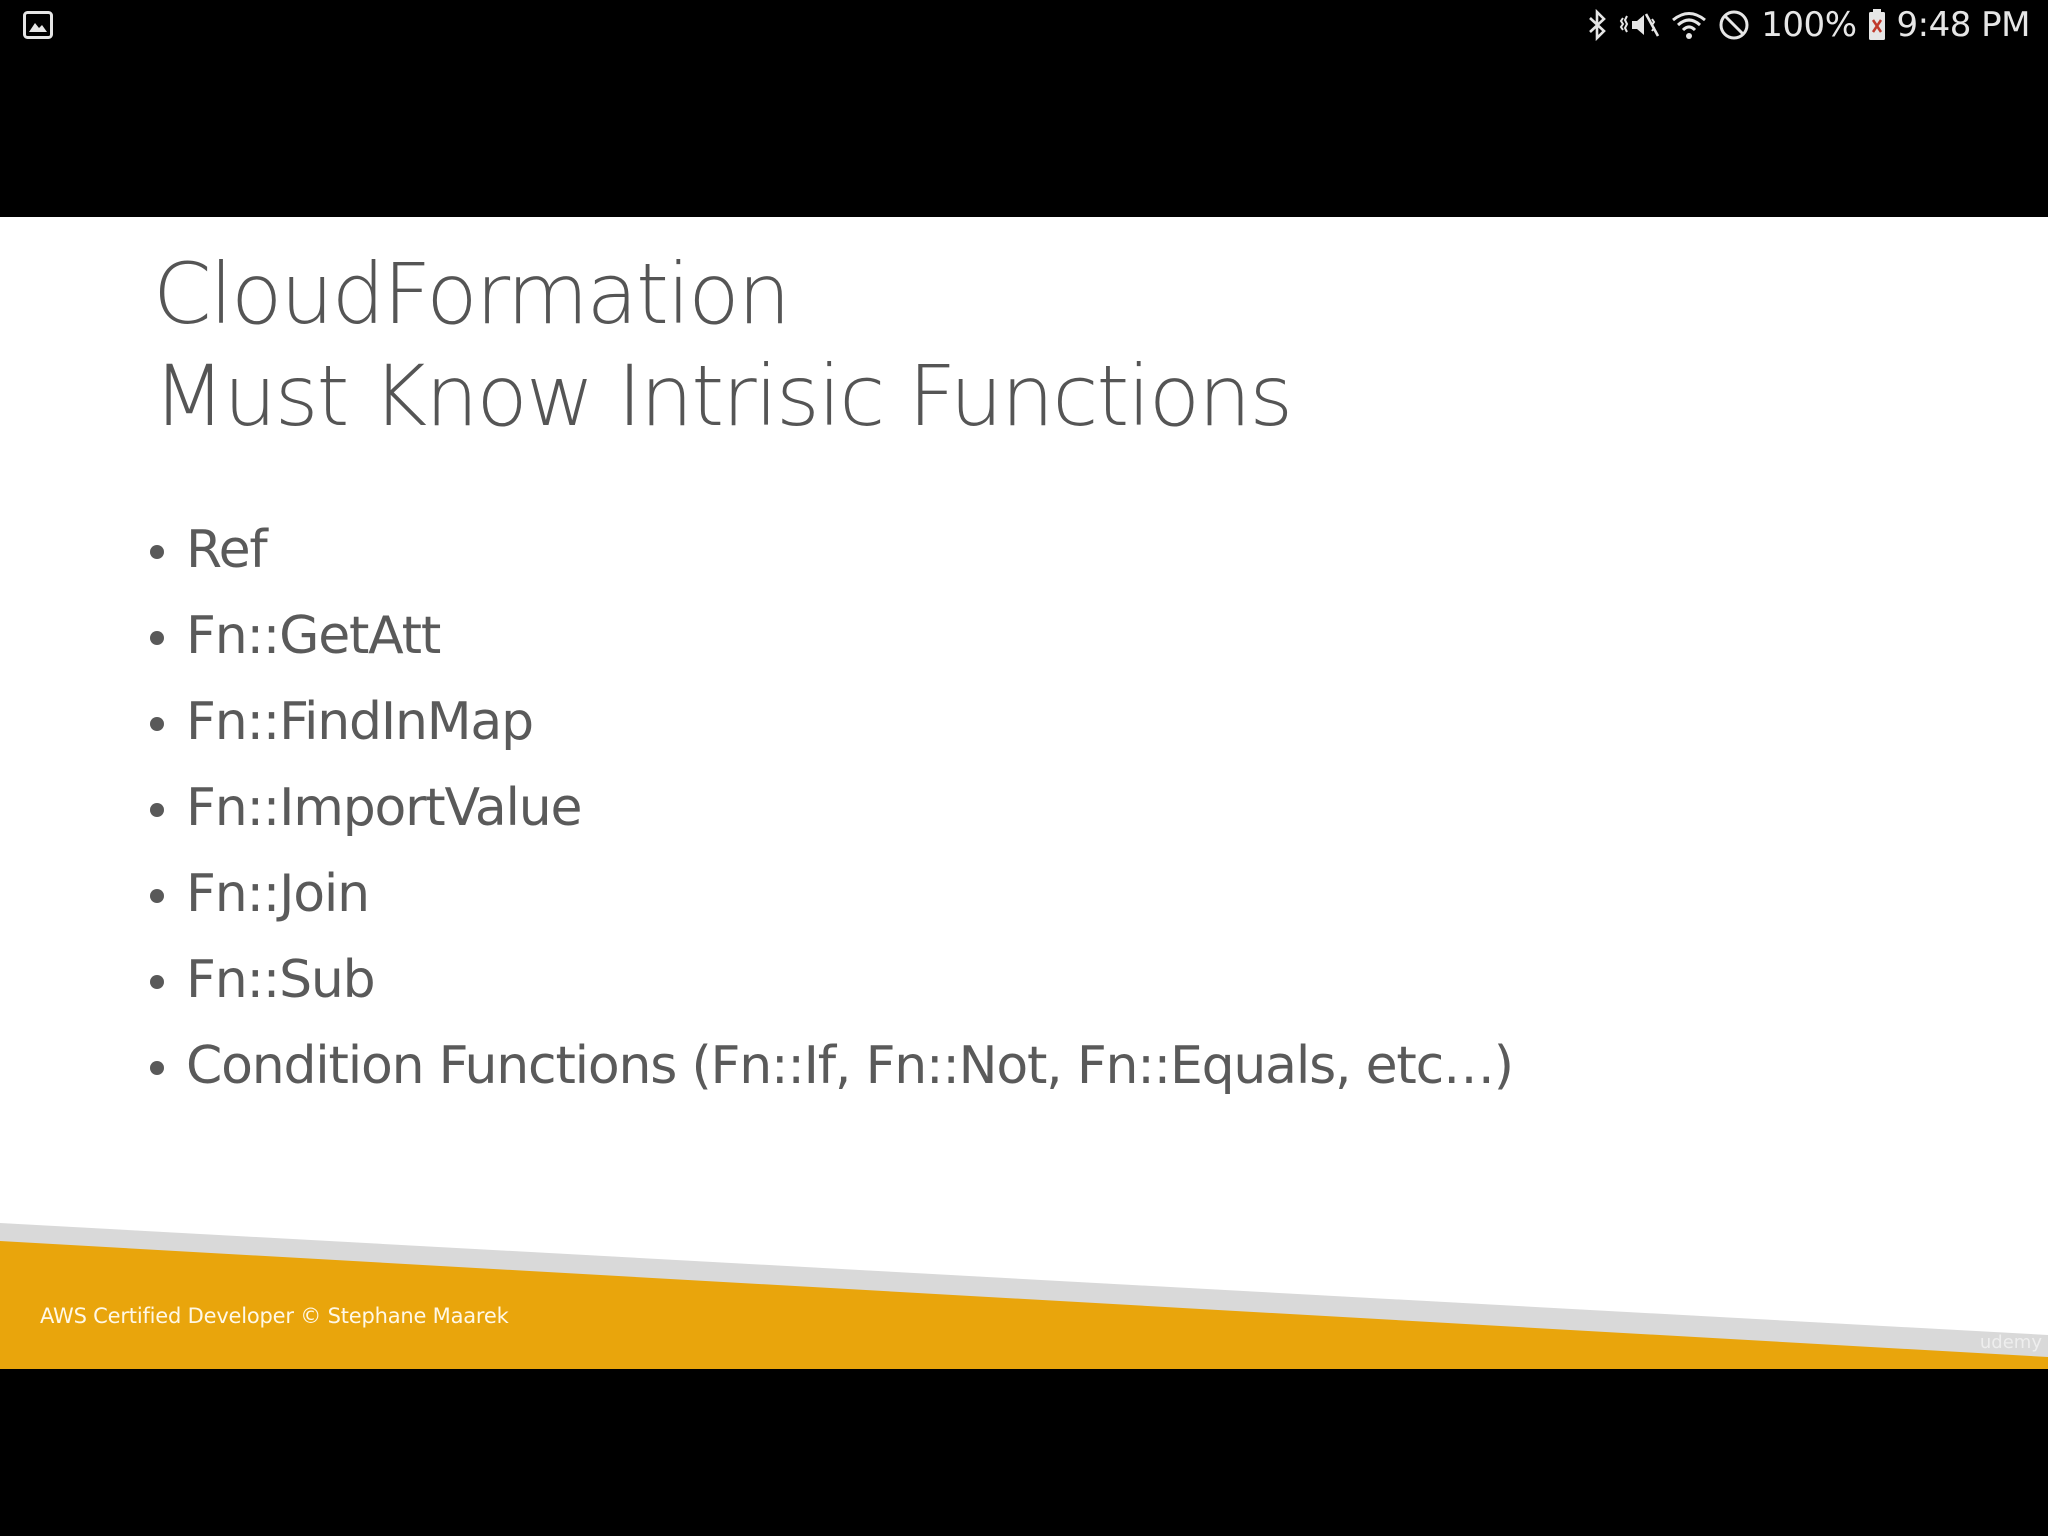  I want to click on bullet-text: Fn::FindInMap, so click(360, 722).